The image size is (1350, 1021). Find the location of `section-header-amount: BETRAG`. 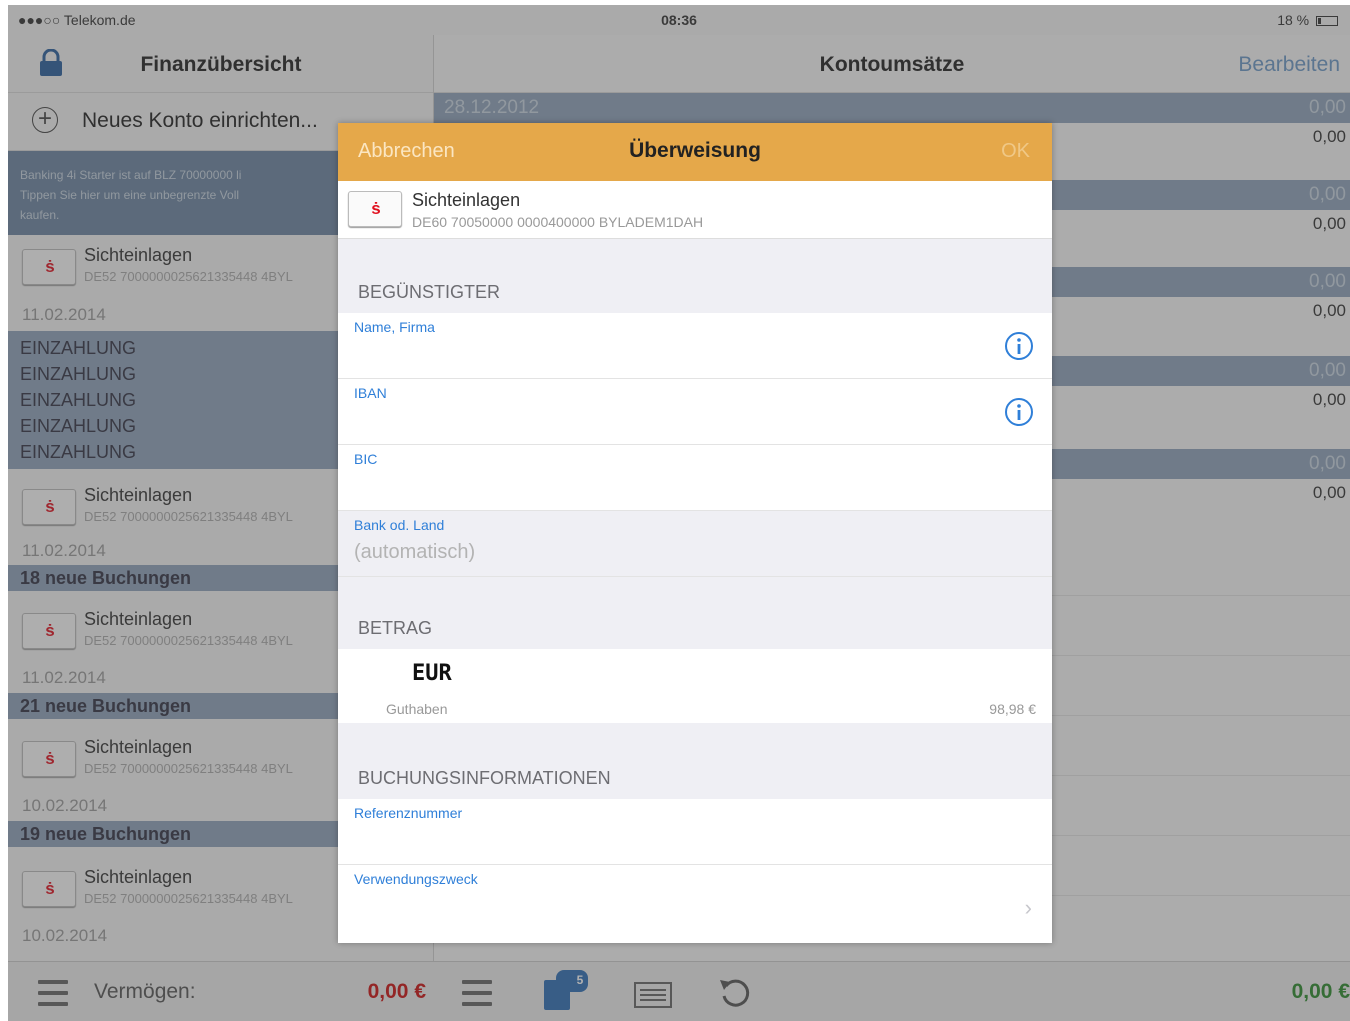

section-header-amount: BETRAG is located at coordinates (695, 613).